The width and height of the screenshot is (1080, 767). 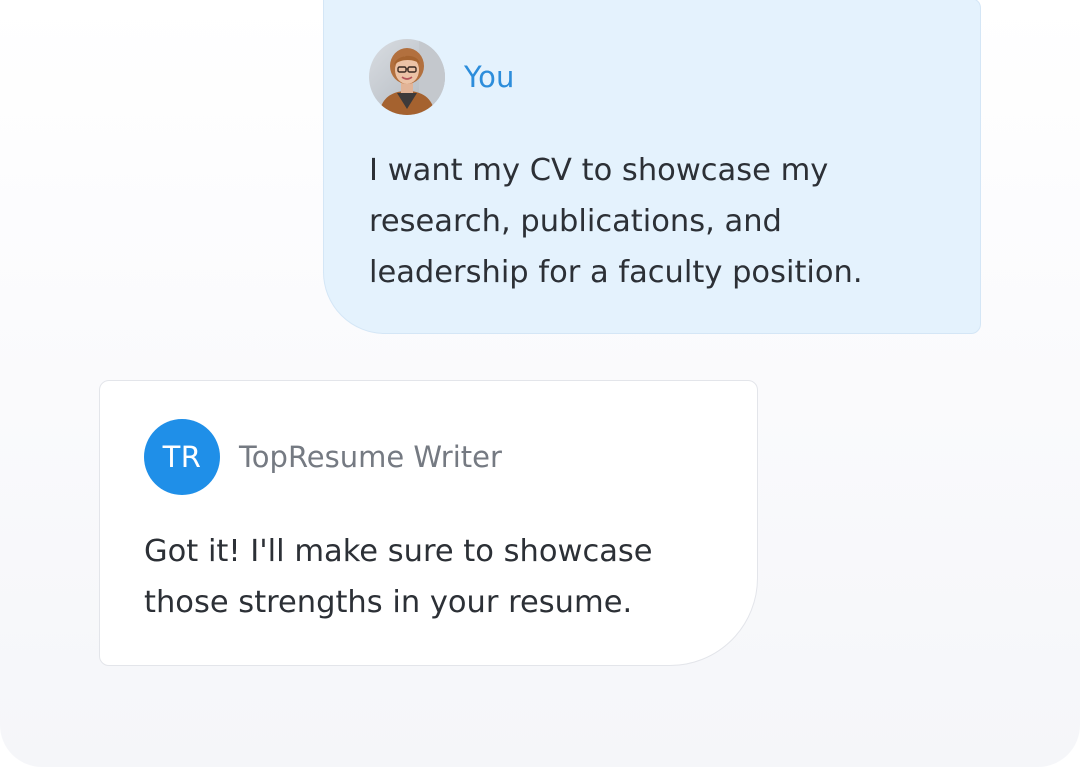 I want to click on writer-message-header: TR TopResume Writer, so click(x=323, y=457).